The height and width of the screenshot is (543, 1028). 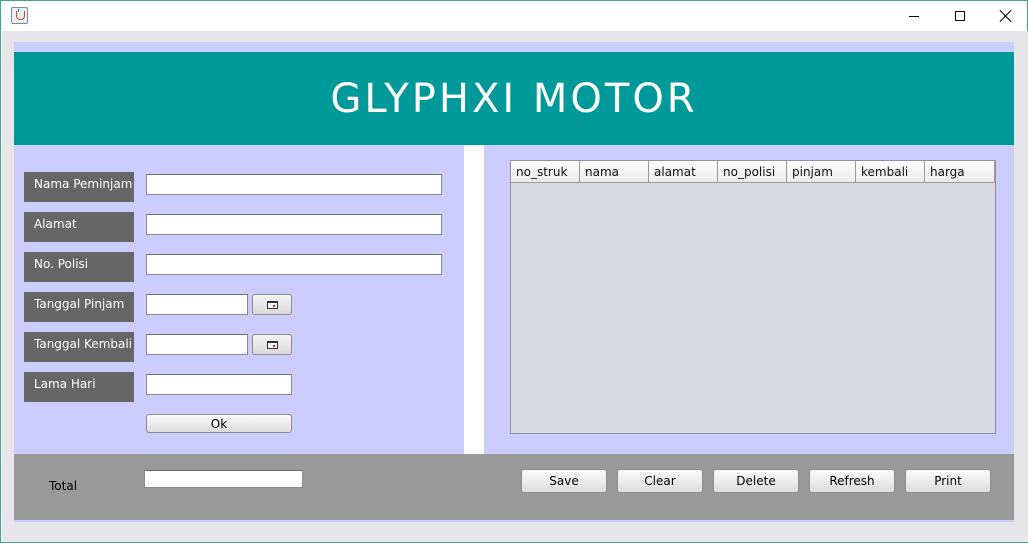 I want to click on nama-peminjam-field, so click(x=294, y=184).